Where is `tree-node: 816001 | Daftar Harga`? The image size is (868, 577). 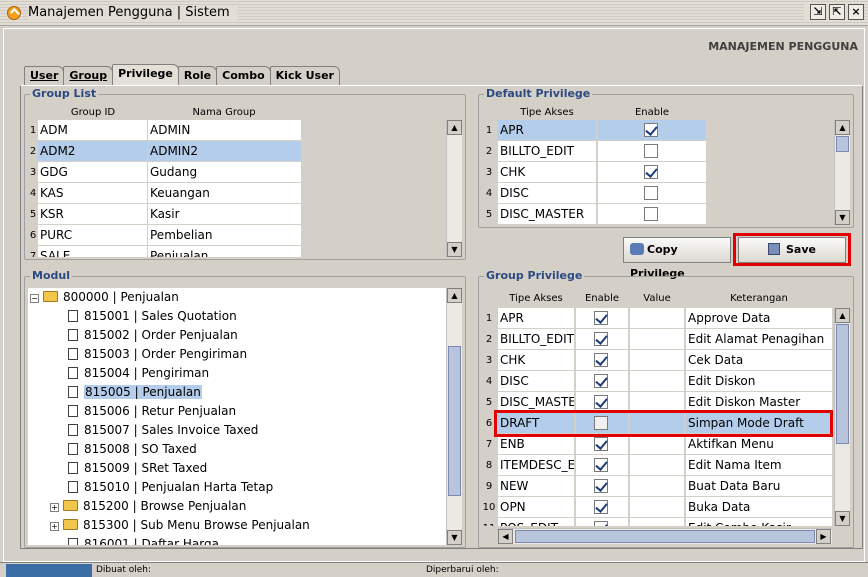 tree-node: 816001 | Daftar Harga is located at coordinates (134, 540).